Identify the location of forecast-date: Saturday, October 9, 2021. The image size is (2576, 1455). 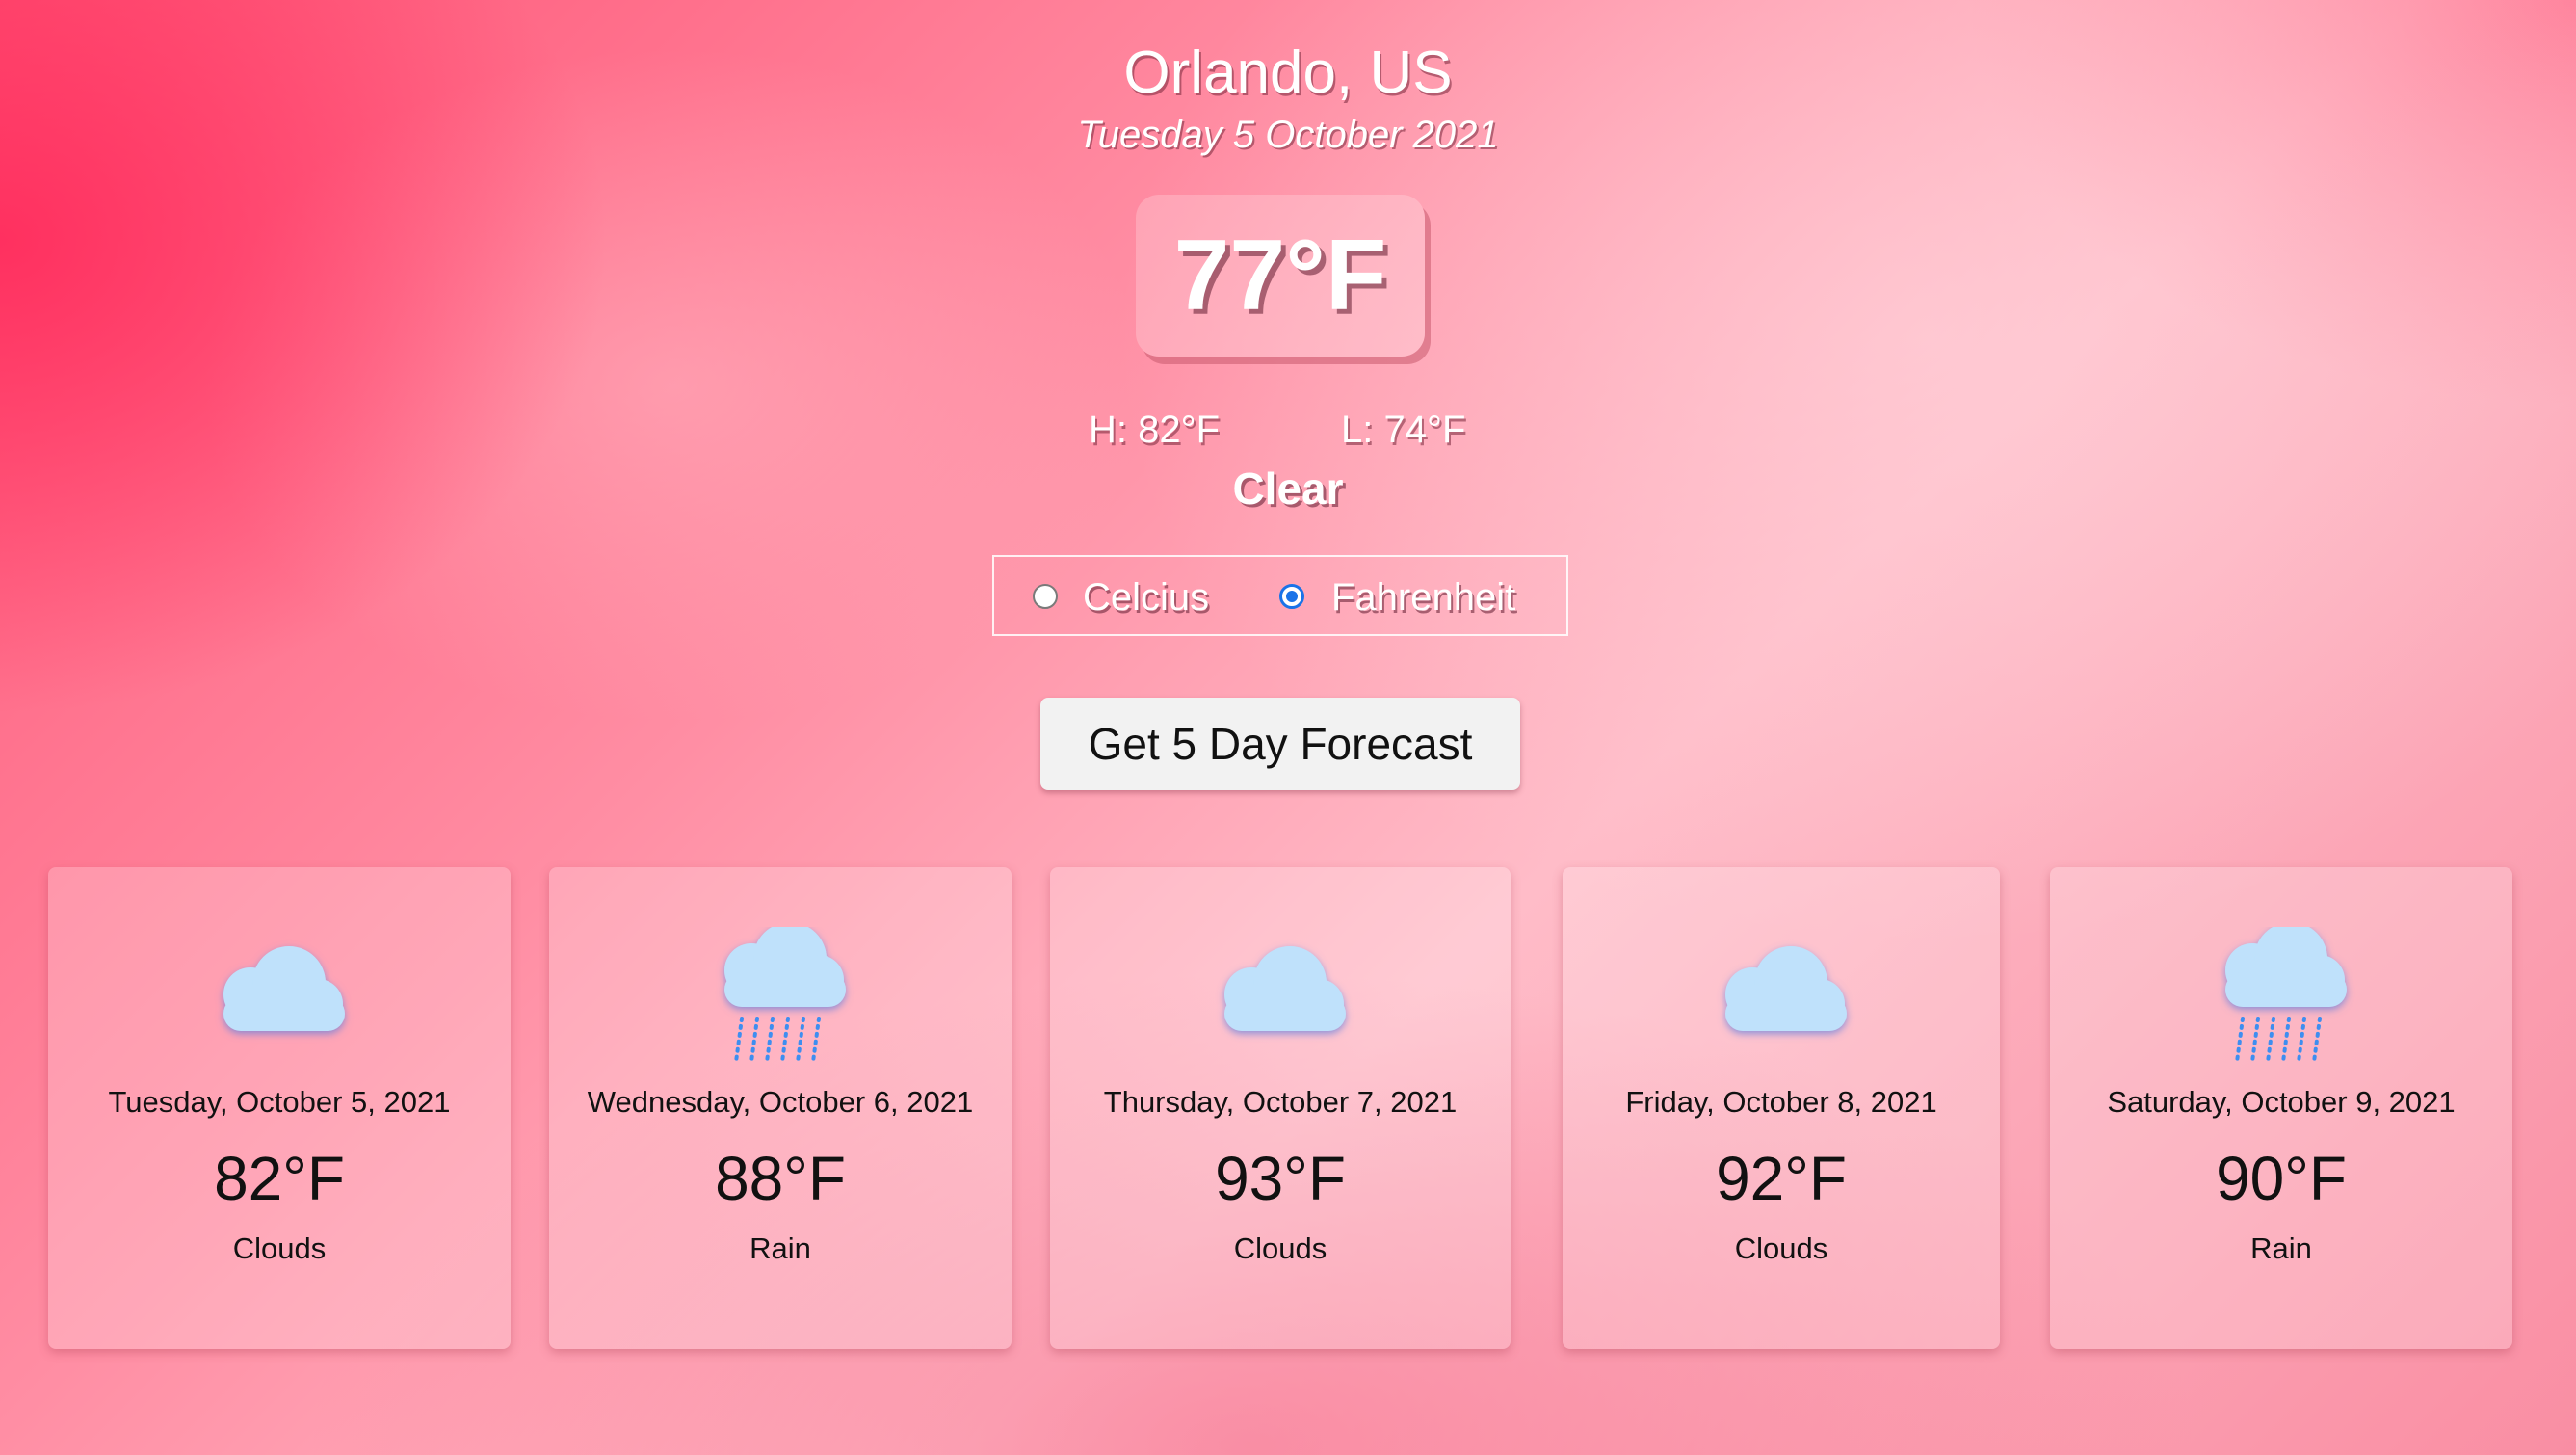
(2281, 1102).